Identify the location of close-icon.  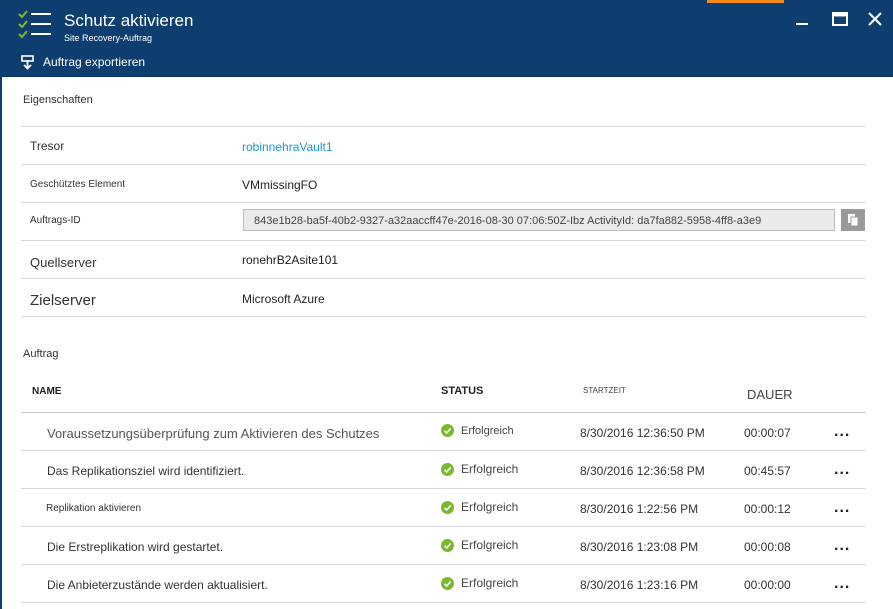
(875, 19).